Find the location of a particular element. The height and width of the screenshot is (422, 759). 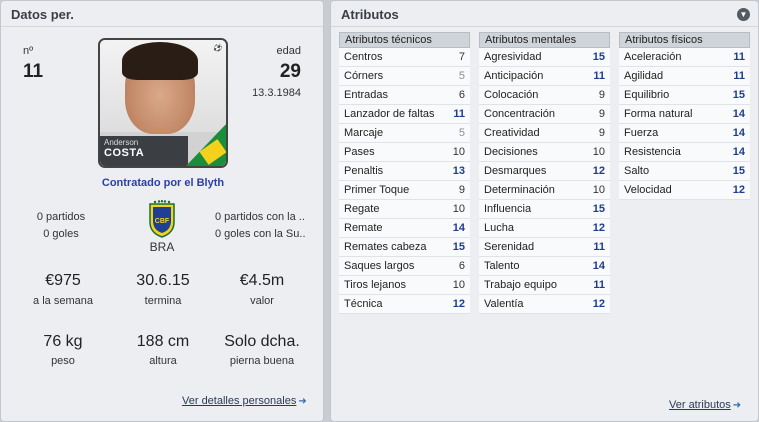

attribute-row: Fuerza 14 is located at coordinates (684, 133).